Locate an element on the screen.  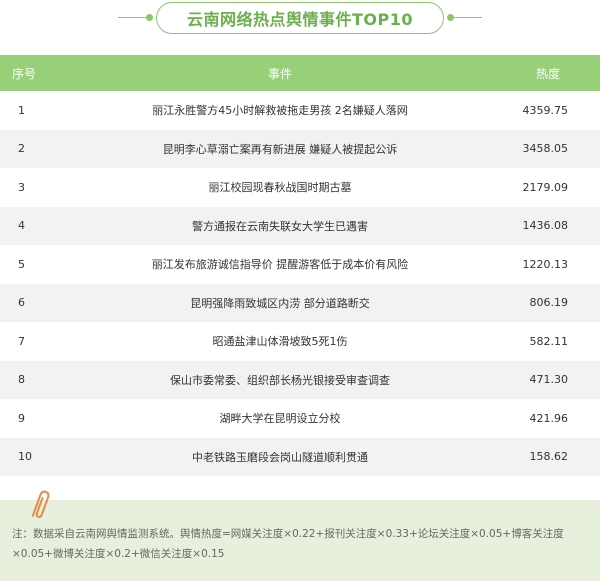
table-row: 4 警方通报在云南失联女大学生已遇害 1436.08 is located at coordinates (300, 225).